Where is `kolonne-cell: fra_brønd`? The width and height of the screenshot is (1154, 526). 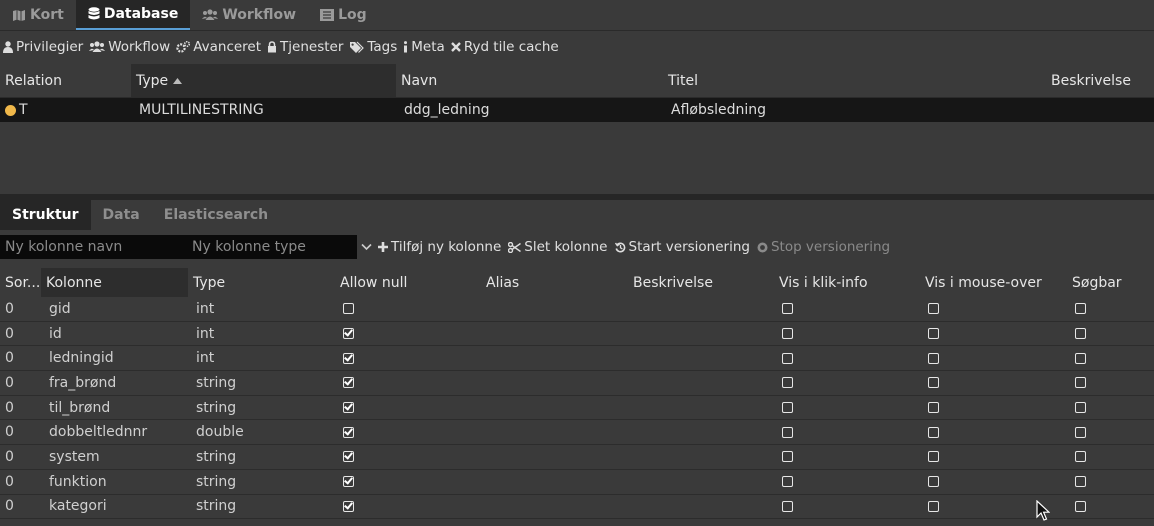 kolonne-cell: fra_brønd is located at coordinates (114, 383).